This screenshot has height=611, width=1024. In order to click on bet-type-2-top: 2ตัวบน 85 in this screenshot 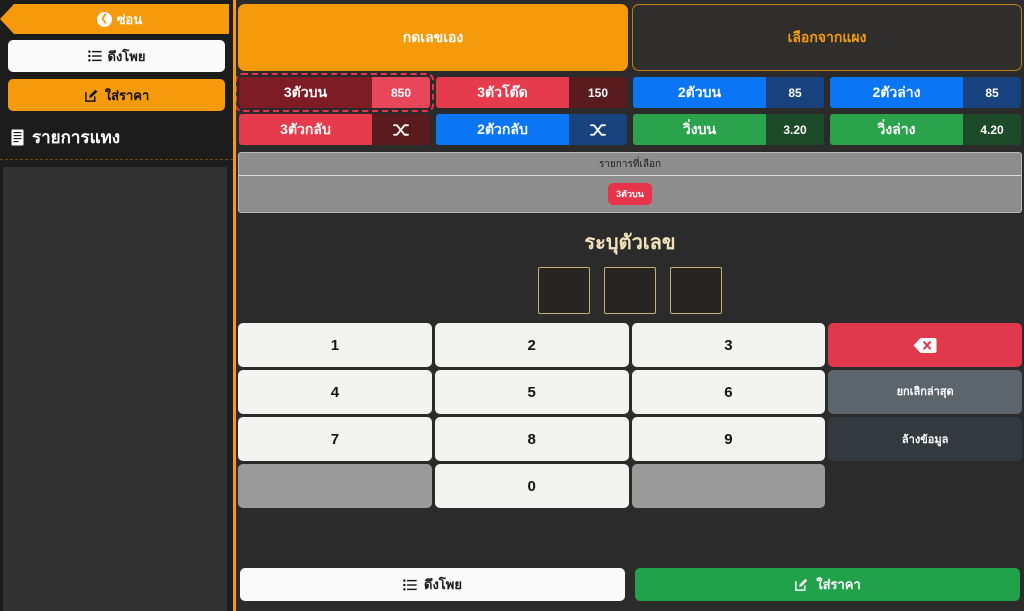, I will do `click(728, 92)`.